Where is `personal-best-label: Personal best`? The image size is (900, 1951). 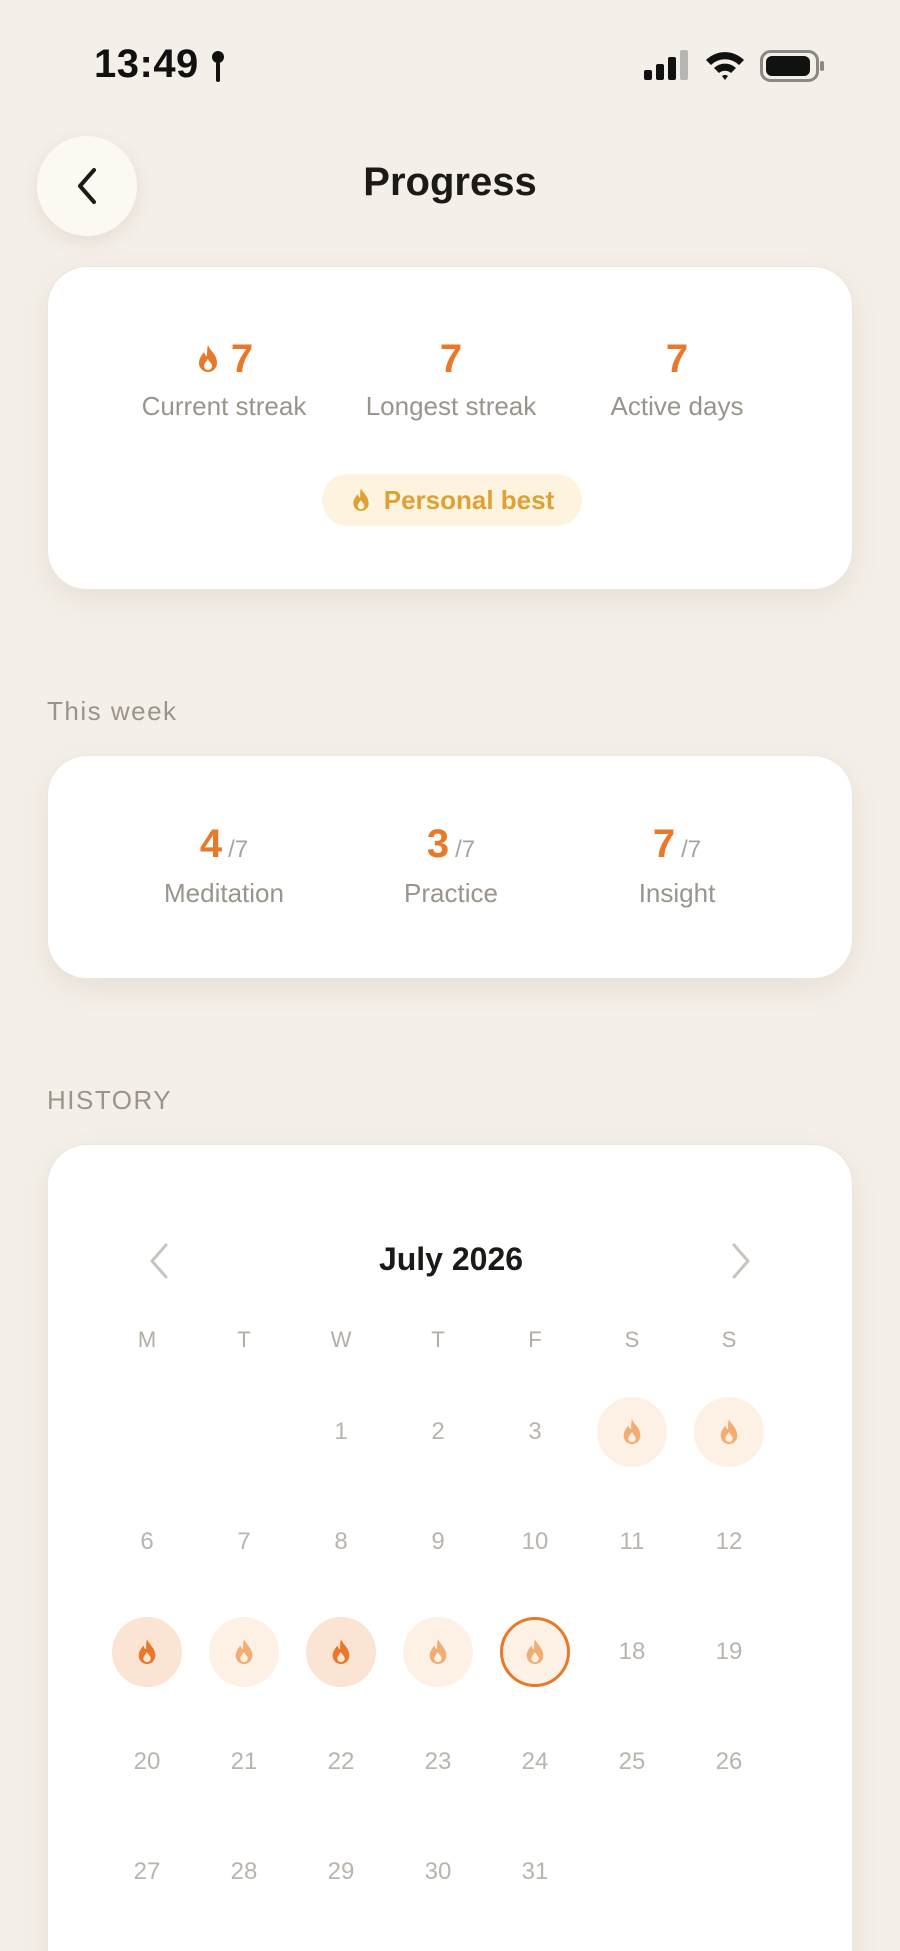 personal-best-label: Personal best is located at coordinates (469, 499).